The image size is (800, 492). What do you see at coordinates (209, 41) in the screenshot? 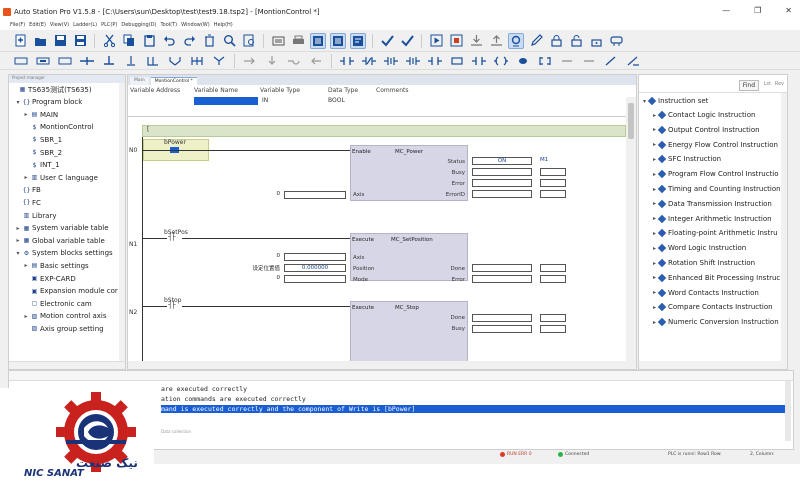
I see `delete-icon` at bounding box center [209, 41].